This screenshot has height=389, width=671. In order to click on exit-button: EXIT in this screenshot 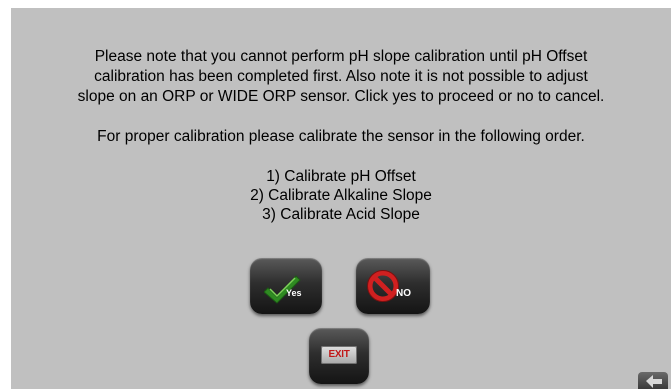, I will do `click(339, 356)`.